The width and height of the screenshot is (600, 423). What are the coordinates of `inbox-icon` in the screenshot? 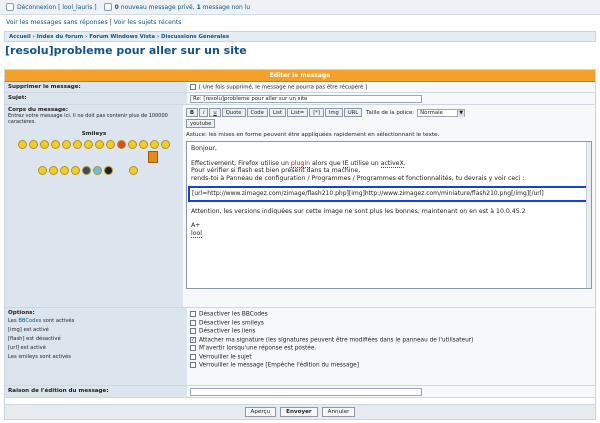 It's located at (107, 7).